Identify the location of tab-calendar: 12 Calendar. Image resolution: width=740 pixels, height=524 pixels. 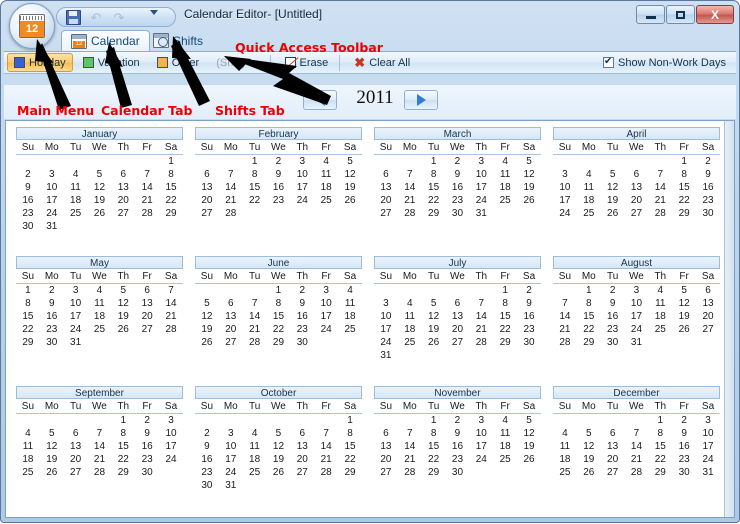
(105, 40).